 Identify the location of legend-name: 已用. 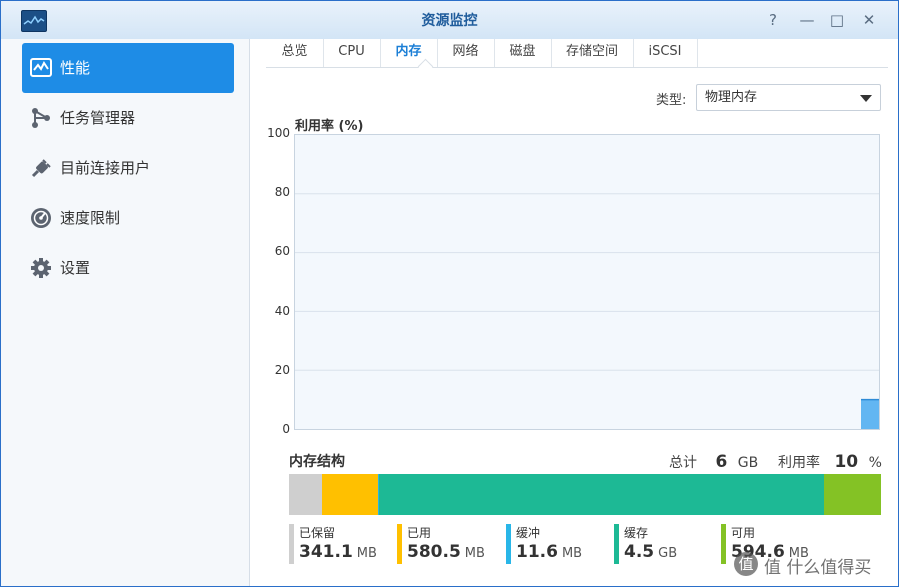
(419, 533).